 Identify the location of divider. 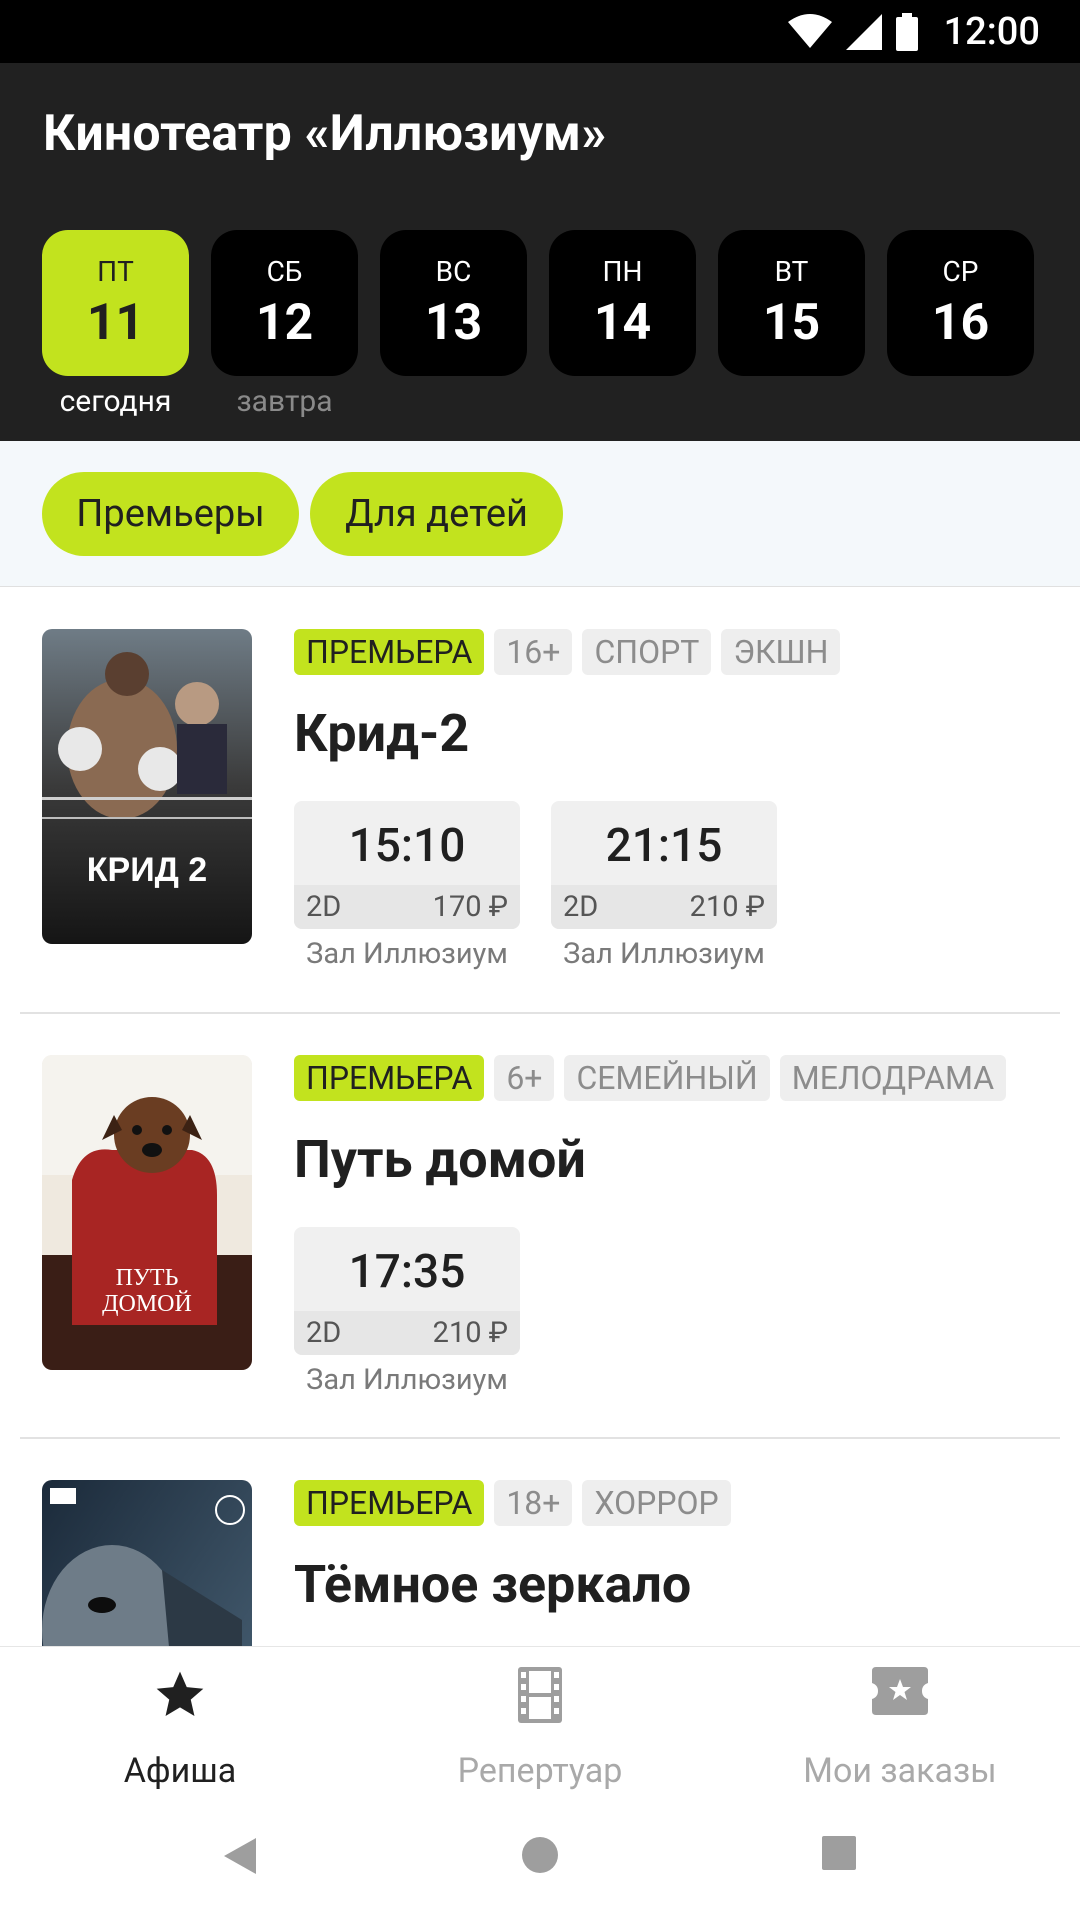
(540, 1013).